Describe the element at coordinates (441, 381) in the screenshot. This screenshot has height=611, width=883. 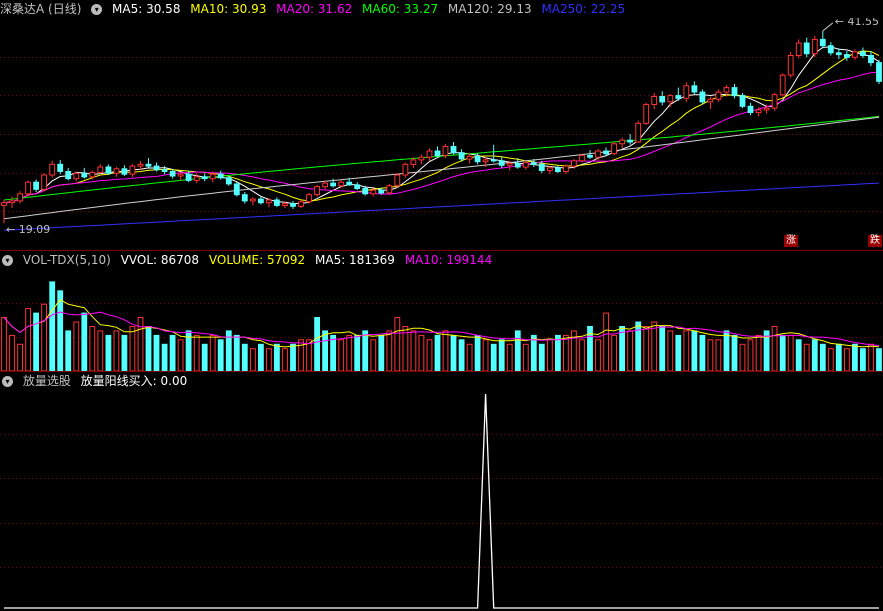
I see `signal-panel-header: ▾ 放量选股 放量阳线买入: 0.00` at that location.